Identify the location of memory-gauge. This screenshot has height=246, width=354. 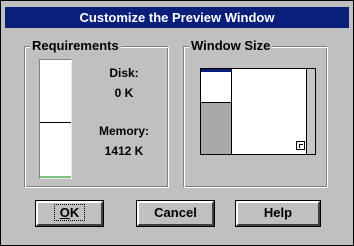
(55, 119).